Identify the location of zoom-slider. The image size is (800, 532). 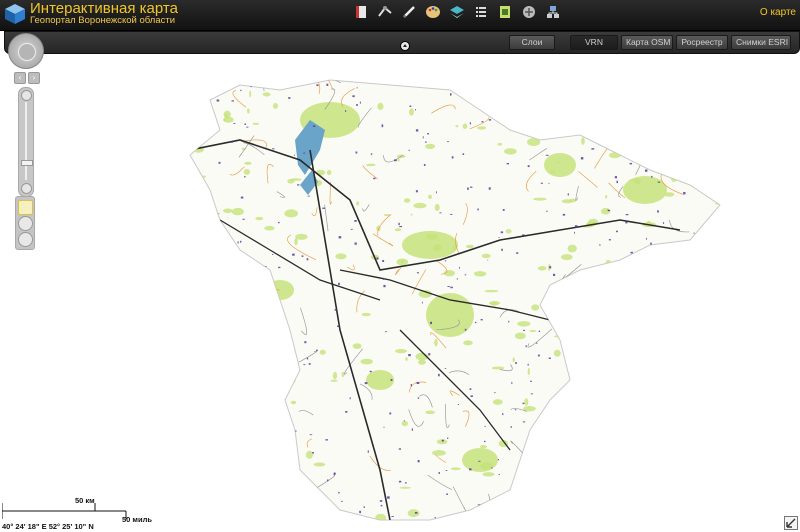
(26, 142).